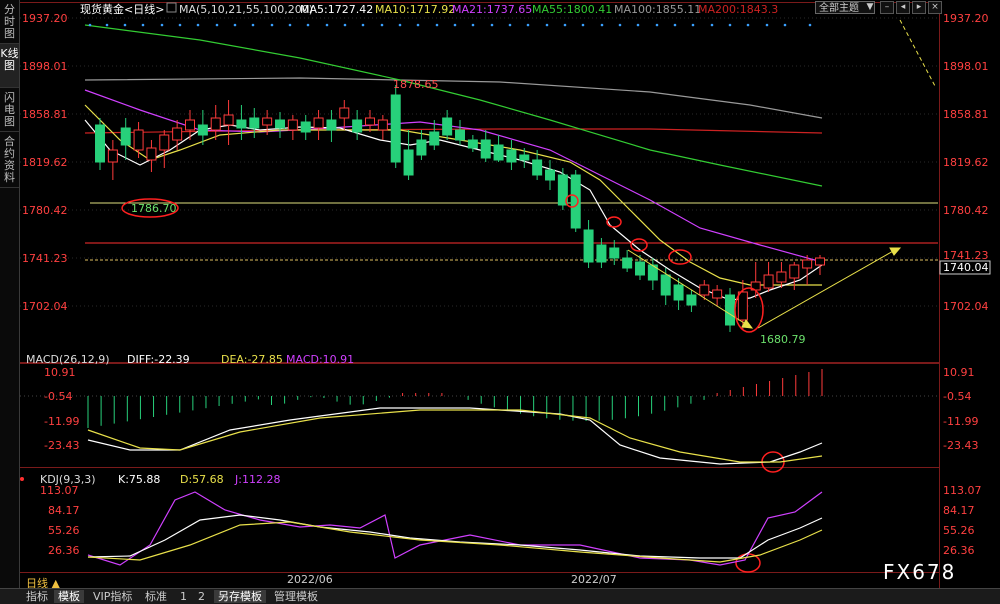 Image resolution: width=1000 pixels, height=604 pixels. What do you see at coordinates (415, 9) in the screenshot?
I see `ma10-value: MA10:1717.92` at bounding box center [415, 9].